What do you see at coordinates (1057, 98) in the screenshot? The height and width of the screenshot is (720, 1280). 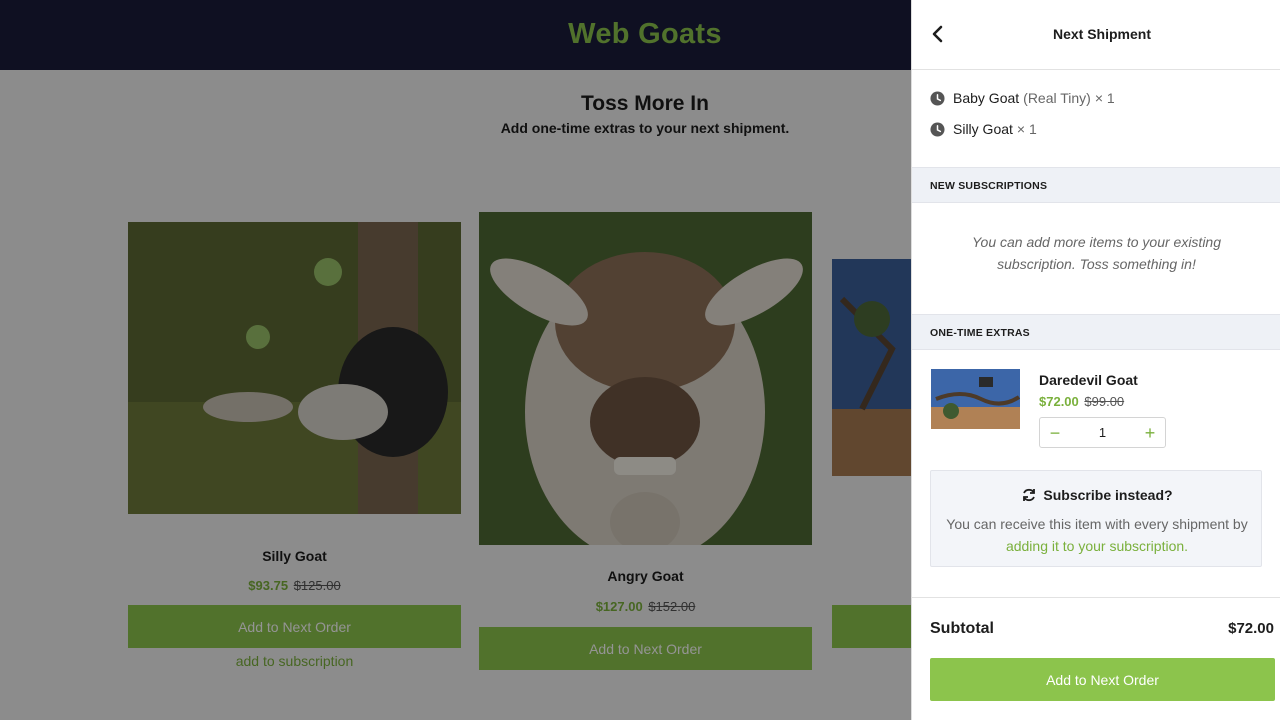 I see `shipment-item-variant: (Real Tiny)` at bounding box center [1057, 98].